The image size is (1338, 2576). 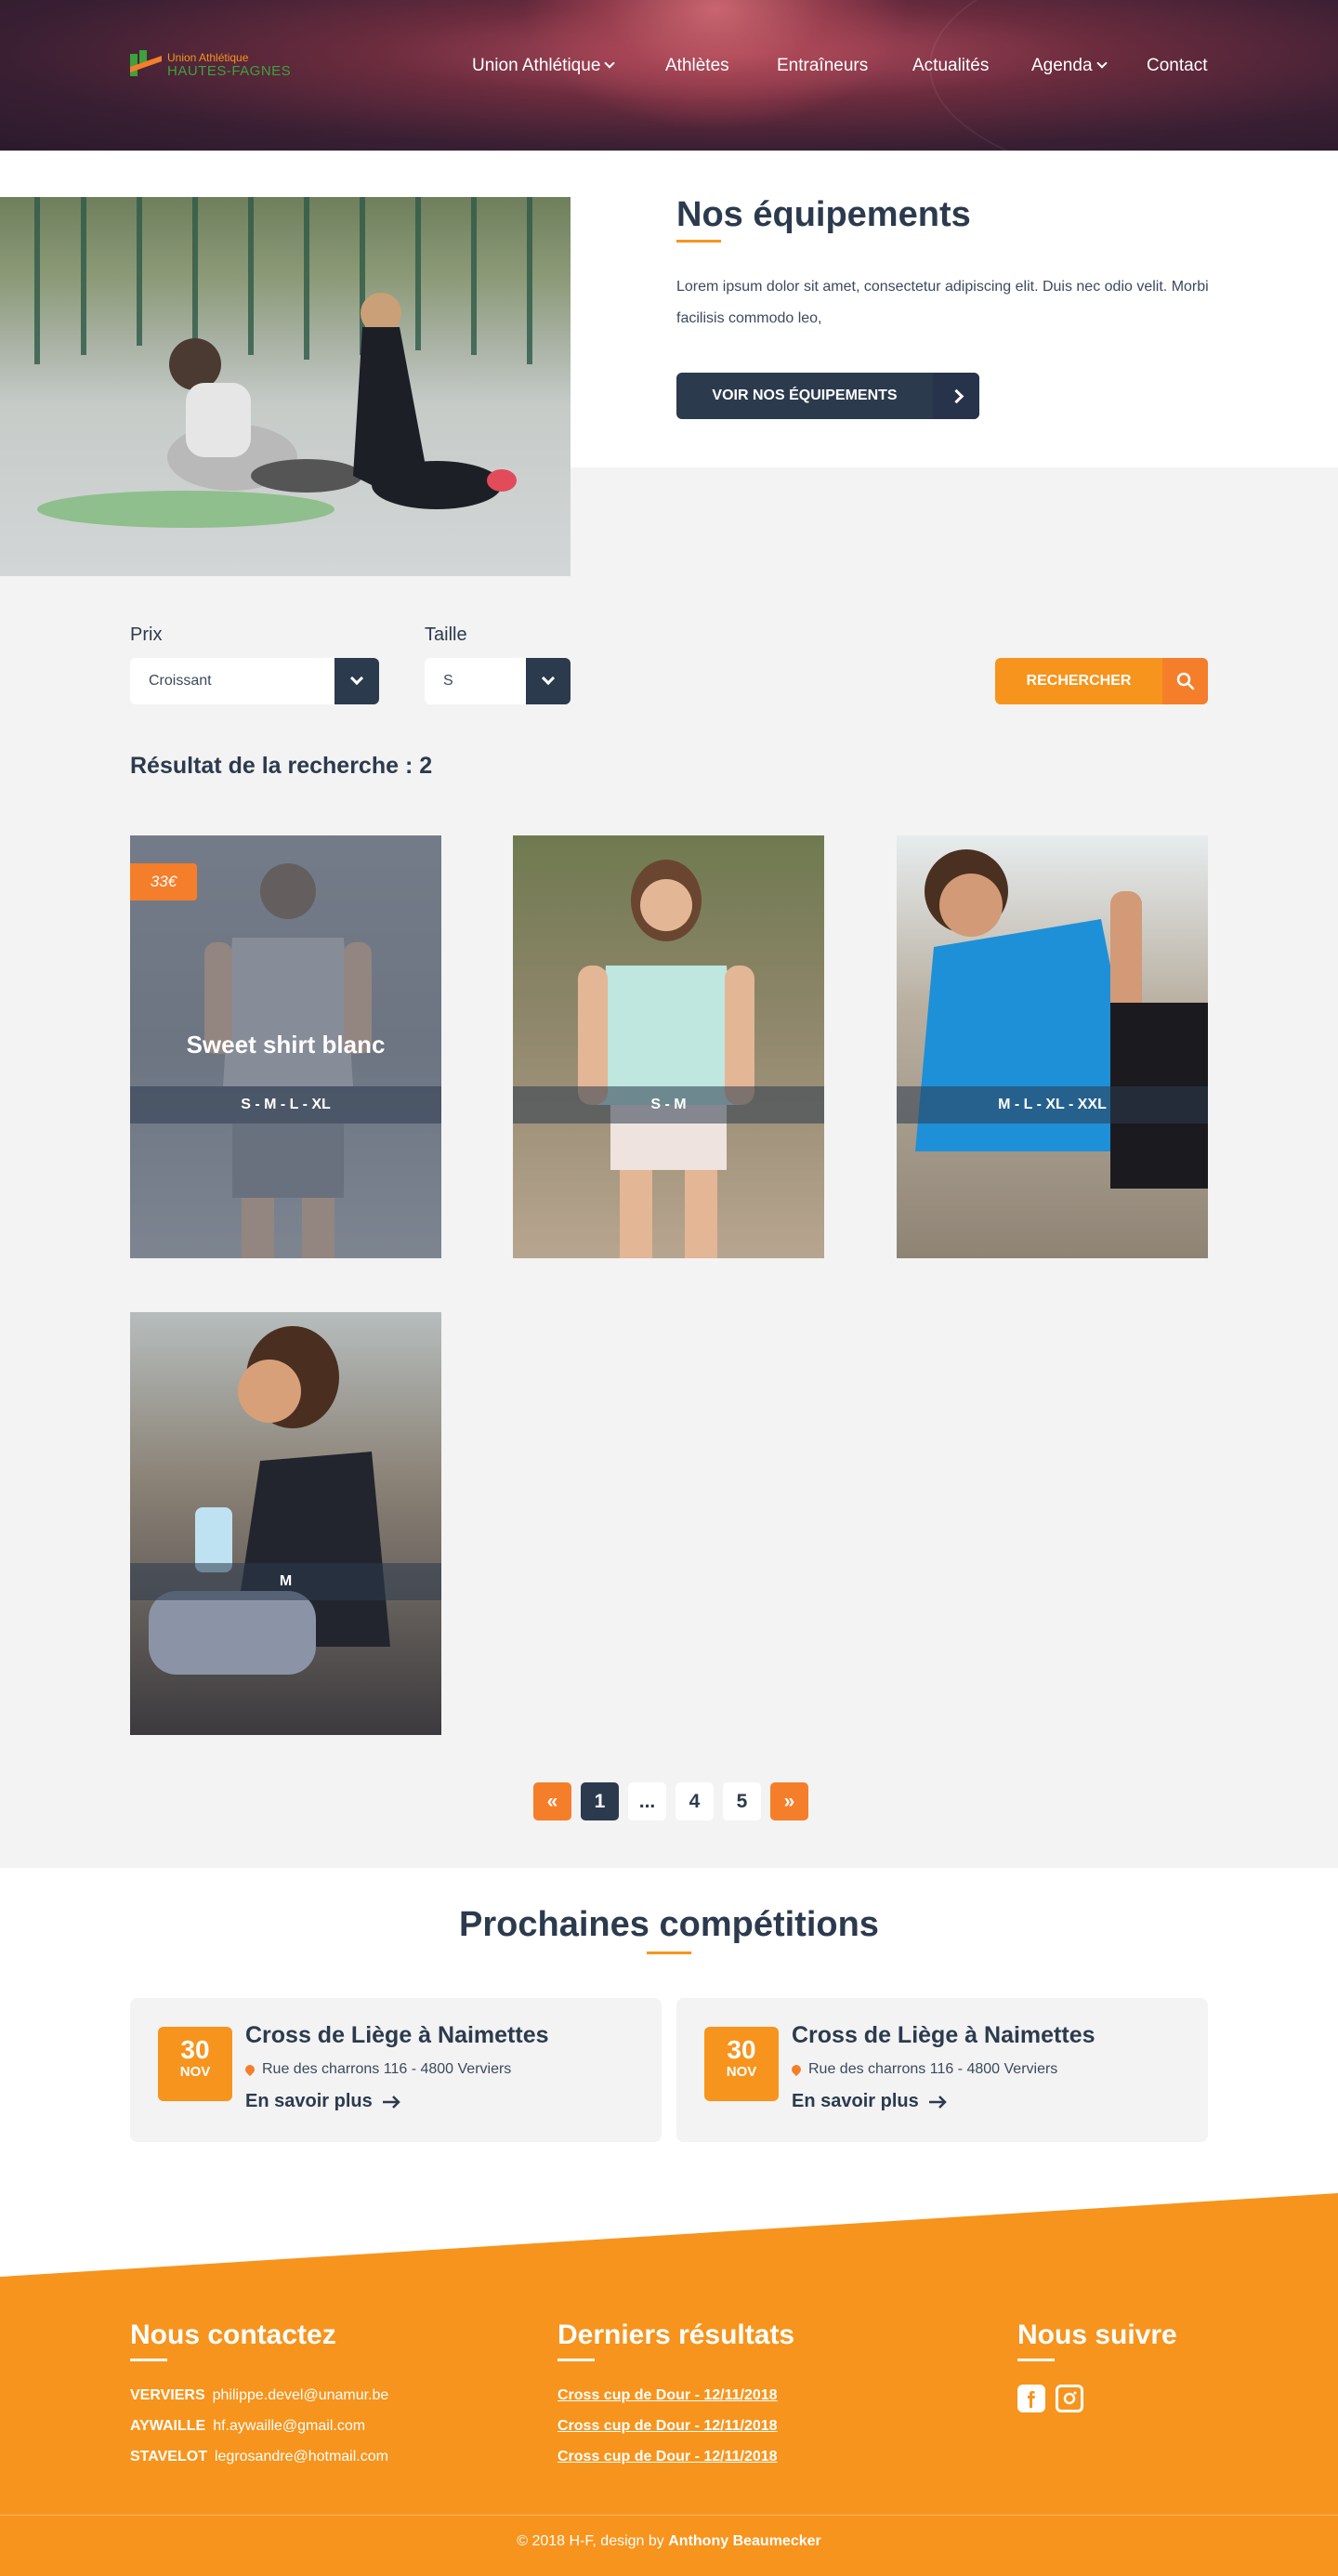 What do you see at coordinates (163, 881) in the screenshot?
I see `price-badge: 33€` at bounding box center [163, 881].